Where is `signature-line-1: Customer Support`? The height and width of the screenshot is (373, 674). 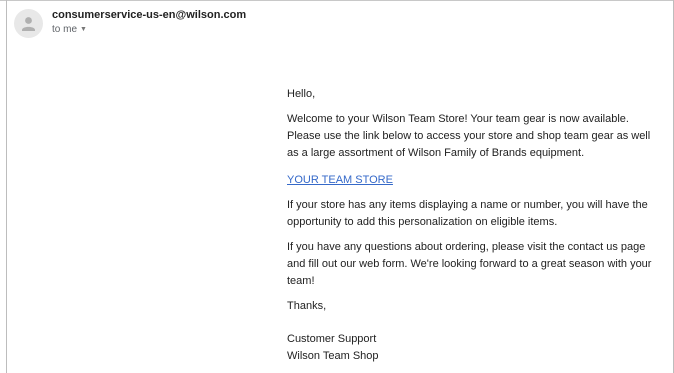 signature-line-1: Customer Support is located at coordinates (332, 339).